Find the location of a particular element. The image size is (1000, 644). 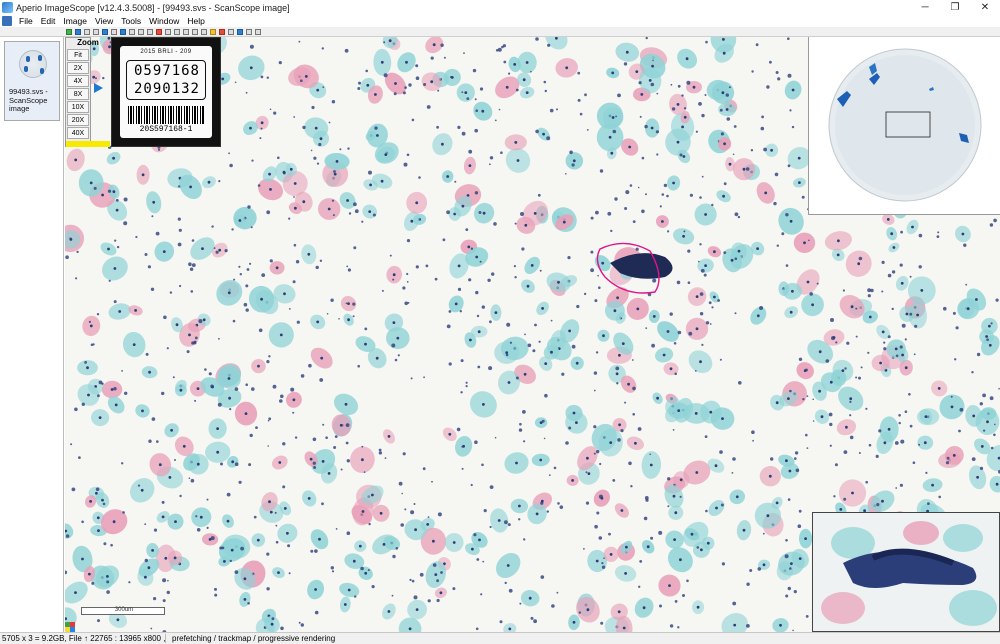

zoom-40x-button: 40X is located at coordinates (78, 133).